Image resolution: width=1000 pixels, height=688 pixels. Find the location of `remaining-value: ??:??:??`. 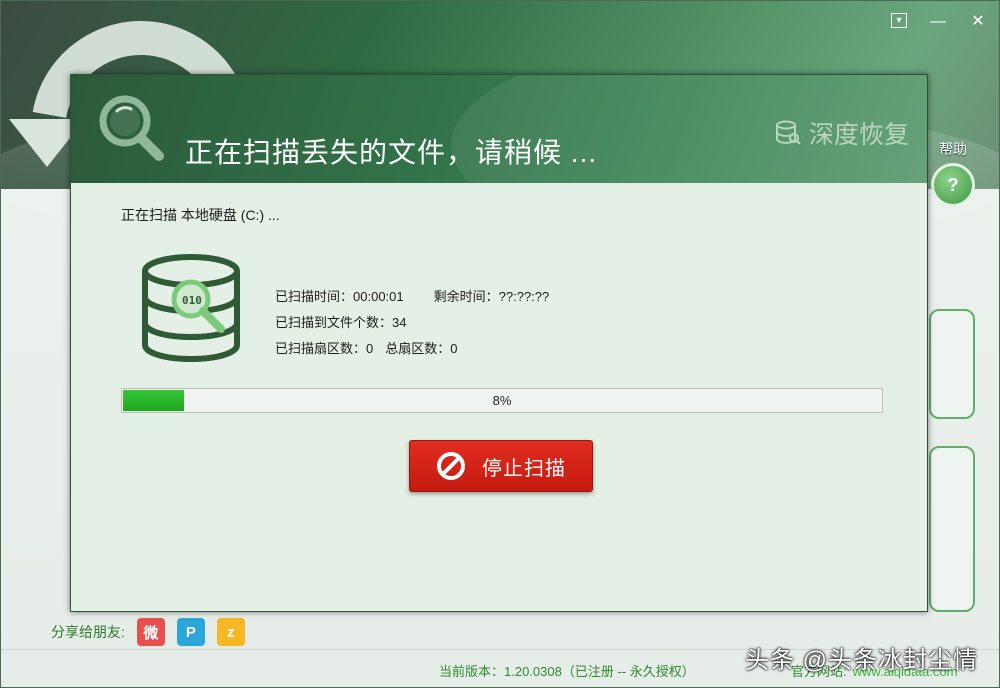

remaining-value: ??:??:?? is located at coordinates (524, 296).